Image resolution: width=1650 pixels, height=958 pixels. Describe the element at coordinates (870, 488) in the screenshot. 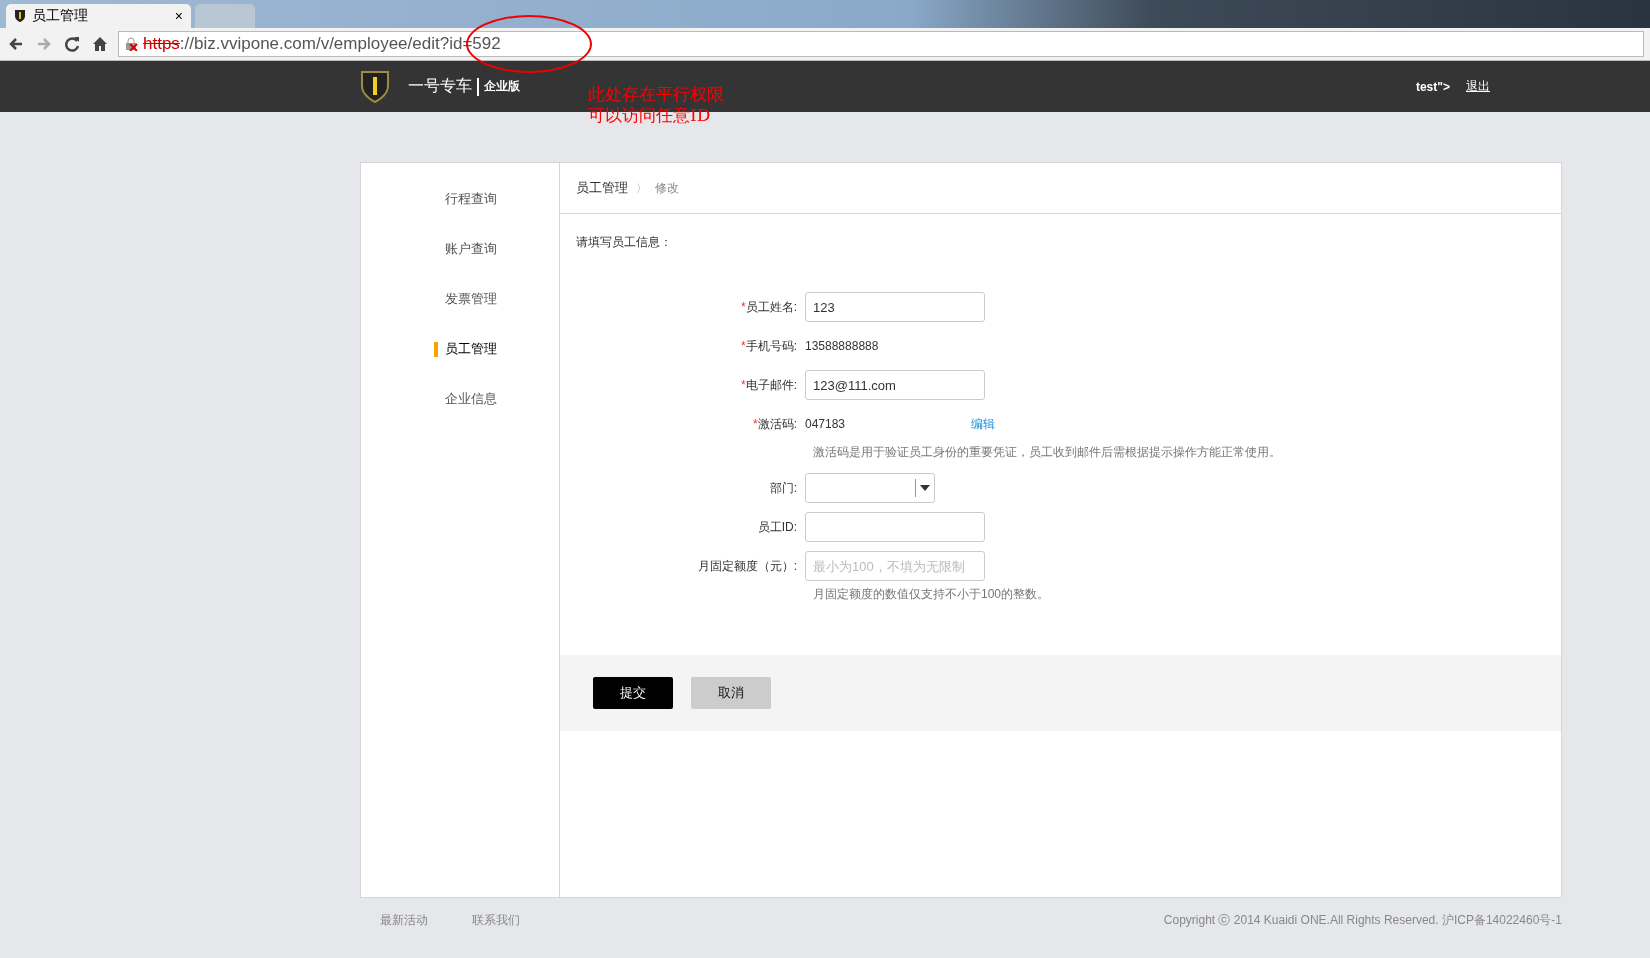

I see `dropdown-field` at that location.